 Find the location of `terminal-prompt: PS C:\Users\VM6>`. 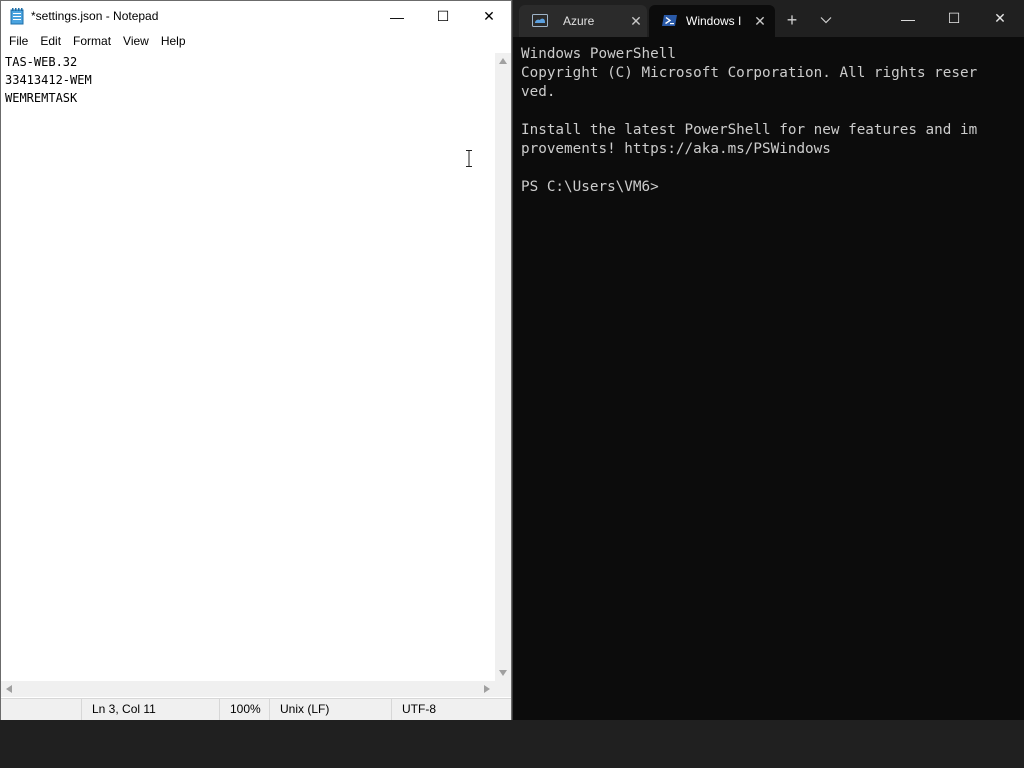

terminal-prompt: PS C:\Users\VM6> is located at coordinates (590, 187).